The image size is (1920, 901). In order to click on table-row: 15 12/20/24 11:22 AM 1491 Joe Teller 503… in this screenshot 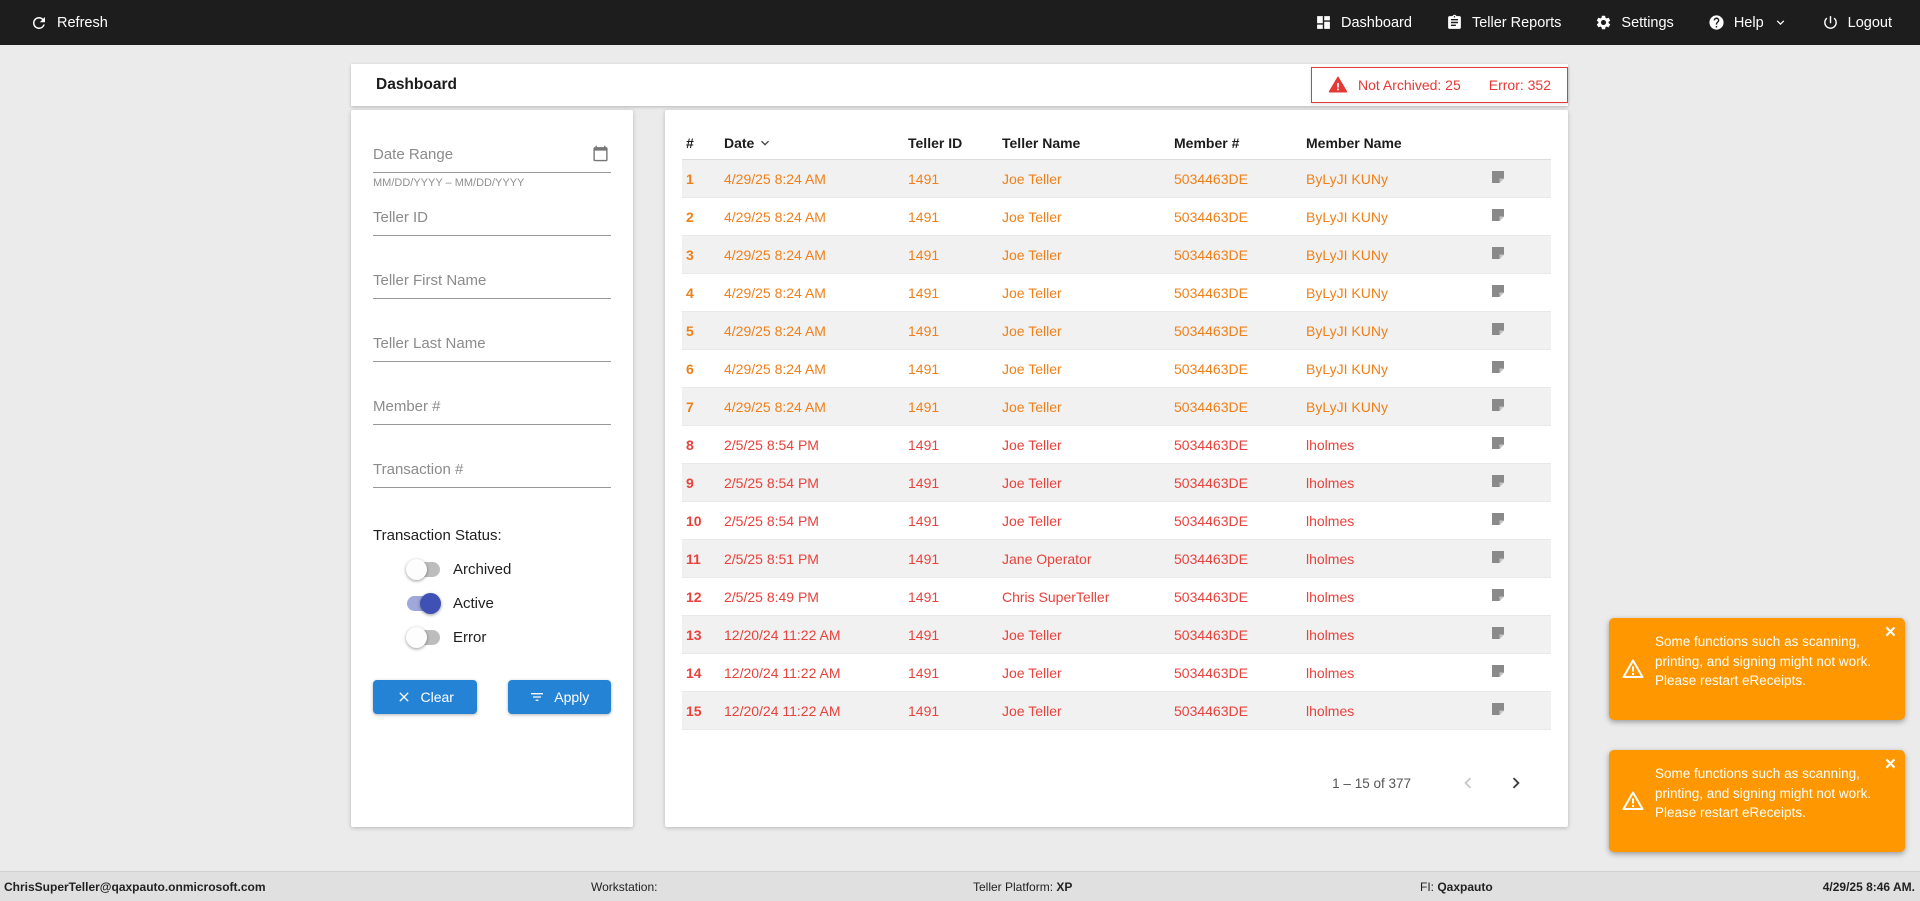, I will do `click(1116, 711)`.